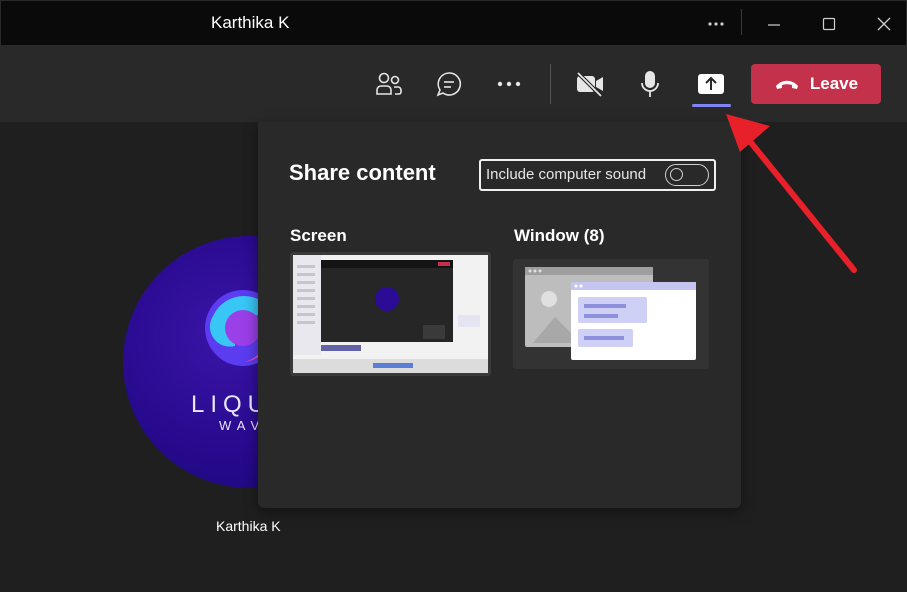 Image resolution: width=907 pixels, height=592 pixels. I want to click on chat-icon, so click(449, 84).